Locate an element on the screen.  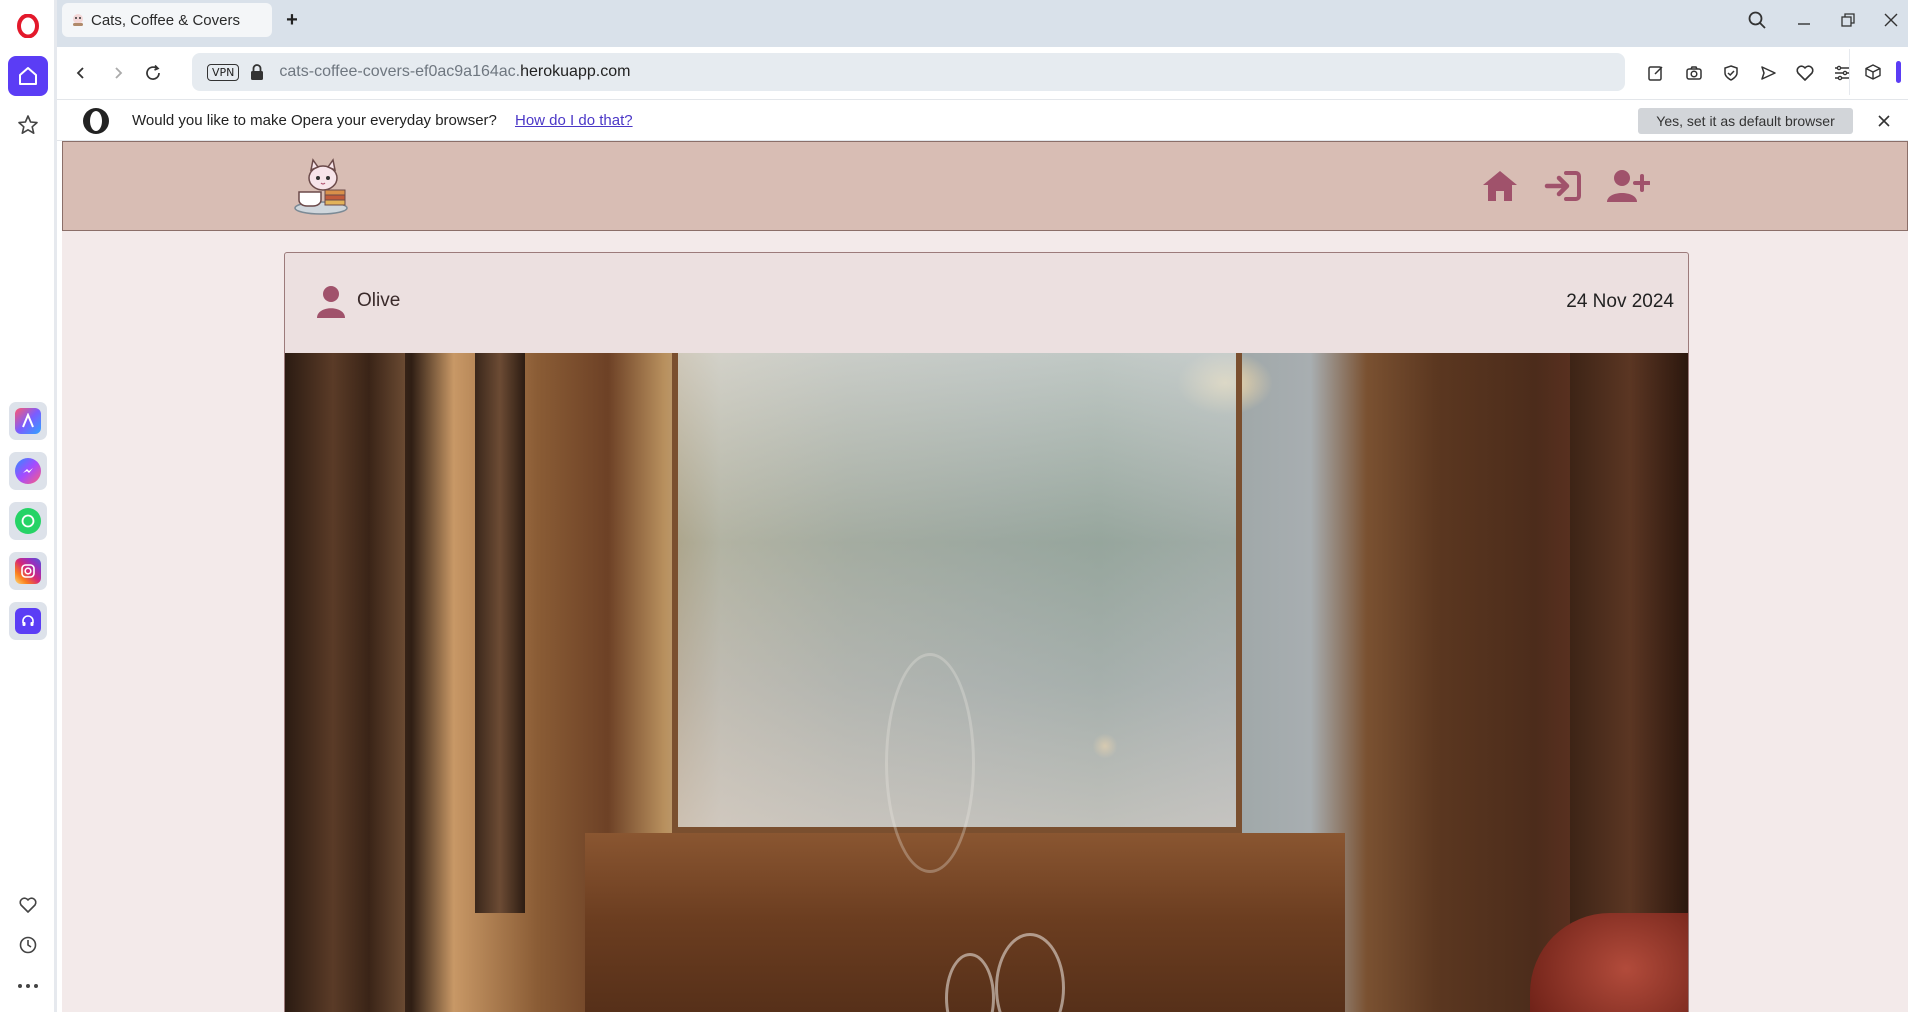
minimize-icon is located at coordinates (1804, 20).